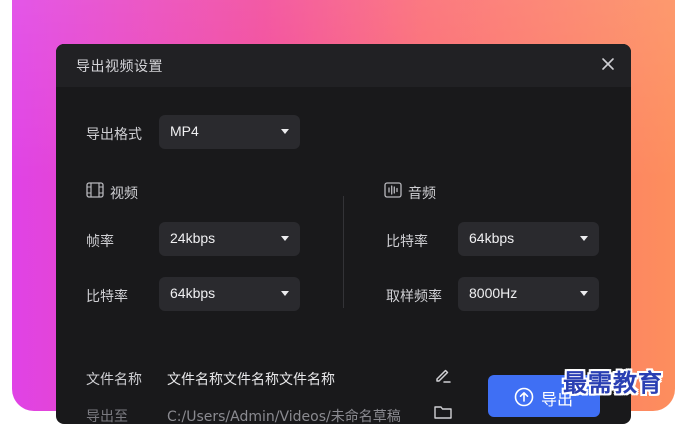  Describe the element at coordinates (284, 416) in the screenshot. I see `export-path-value: C:/Users/Admin/Videos/未命名草稿` at that location.